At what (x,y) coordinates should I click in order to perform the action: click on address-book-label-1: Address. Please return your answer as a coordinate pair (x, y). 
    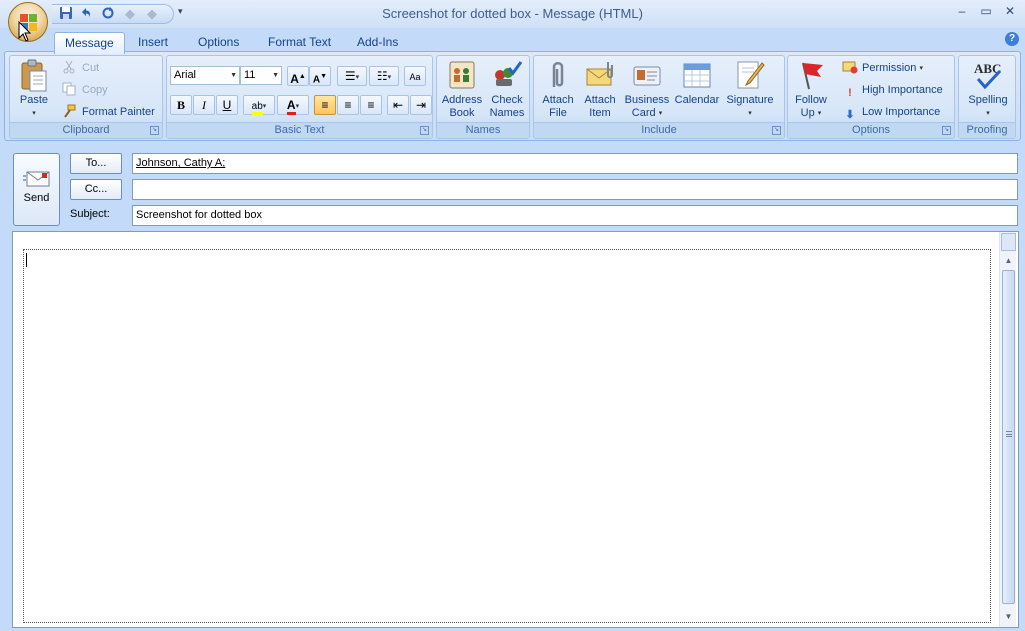
    Looking at the image, I should click on (462, 100).